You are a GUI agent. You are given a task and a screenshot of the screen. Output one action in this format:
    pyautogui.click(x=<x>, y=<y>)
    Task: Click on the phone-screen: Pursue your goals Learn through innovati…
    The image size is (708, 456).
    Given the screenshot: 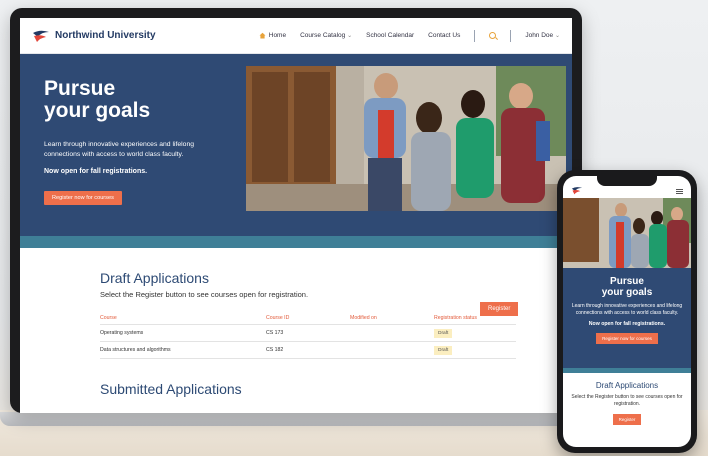 What is the action you would take?
    pyautogui.click(x=627, y=311)
    